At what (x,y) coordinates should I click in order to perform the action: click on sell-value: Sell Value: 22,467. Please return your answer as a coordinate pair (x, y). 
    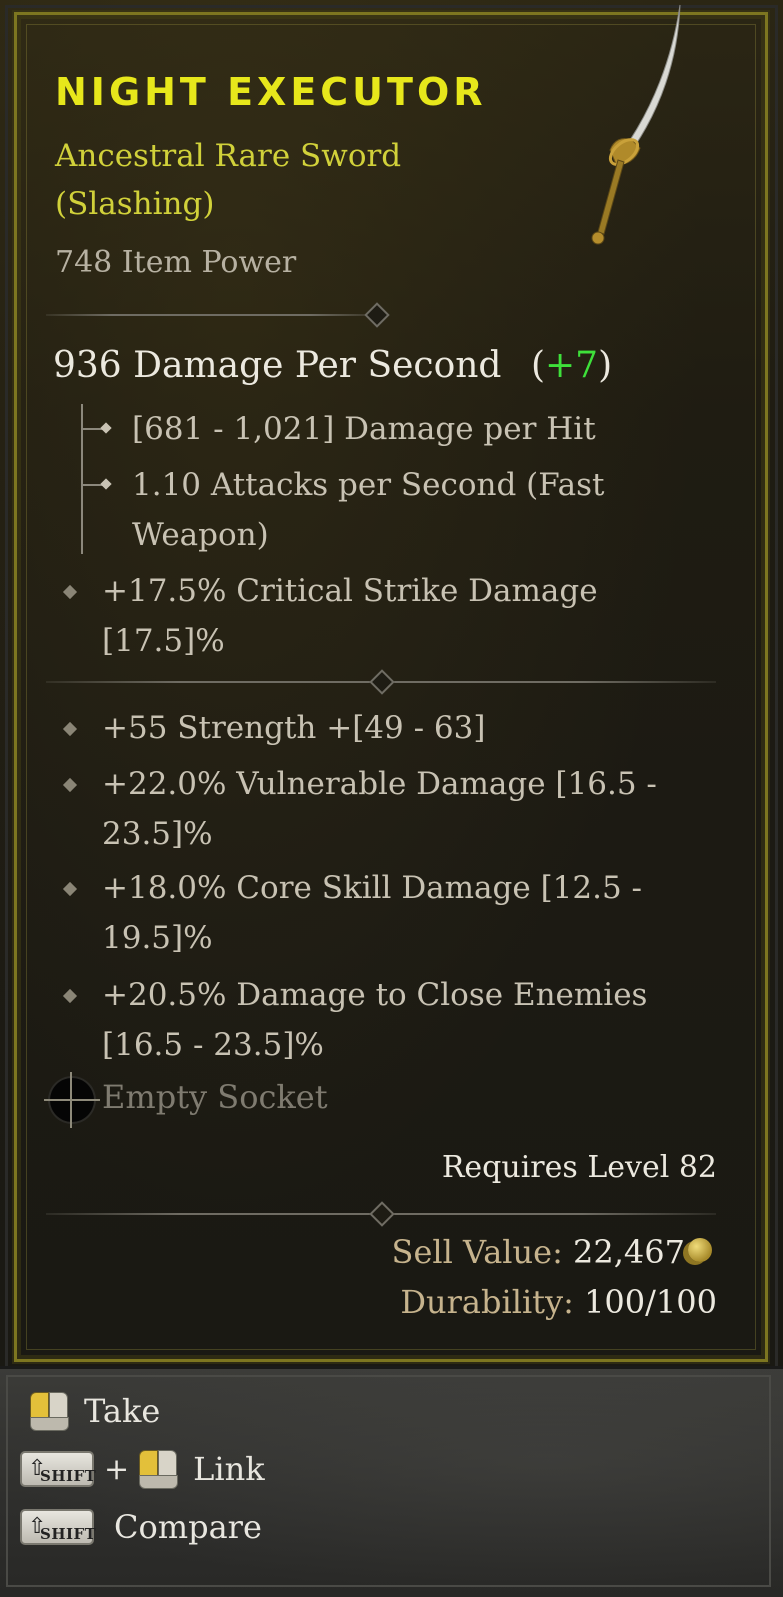
    Looking at the image, I should click on (538, 1252).